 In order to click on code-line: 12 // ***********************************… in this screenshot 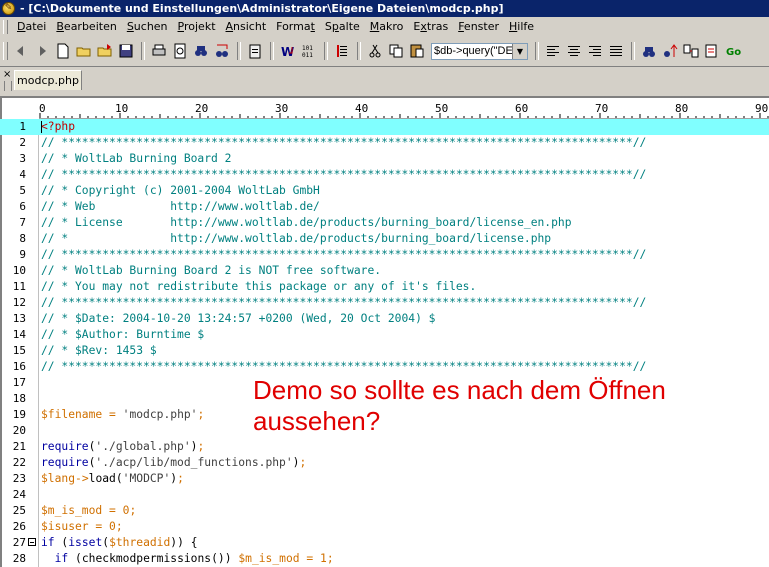, I will do `click(384, 303)`.